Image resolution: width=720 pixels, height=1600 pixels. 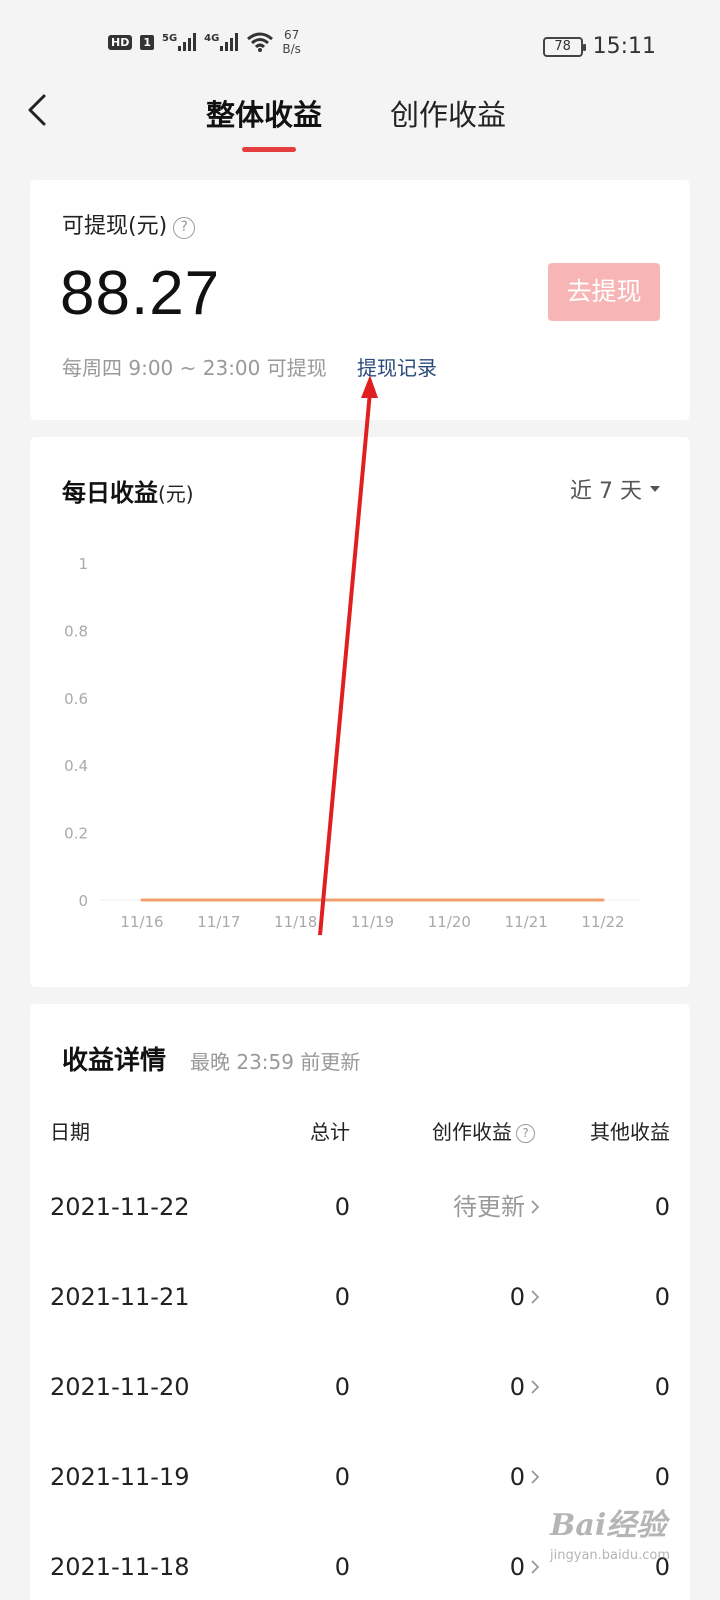 I want to click on y-tick-label: 0.6, so click(x=76, y=699).